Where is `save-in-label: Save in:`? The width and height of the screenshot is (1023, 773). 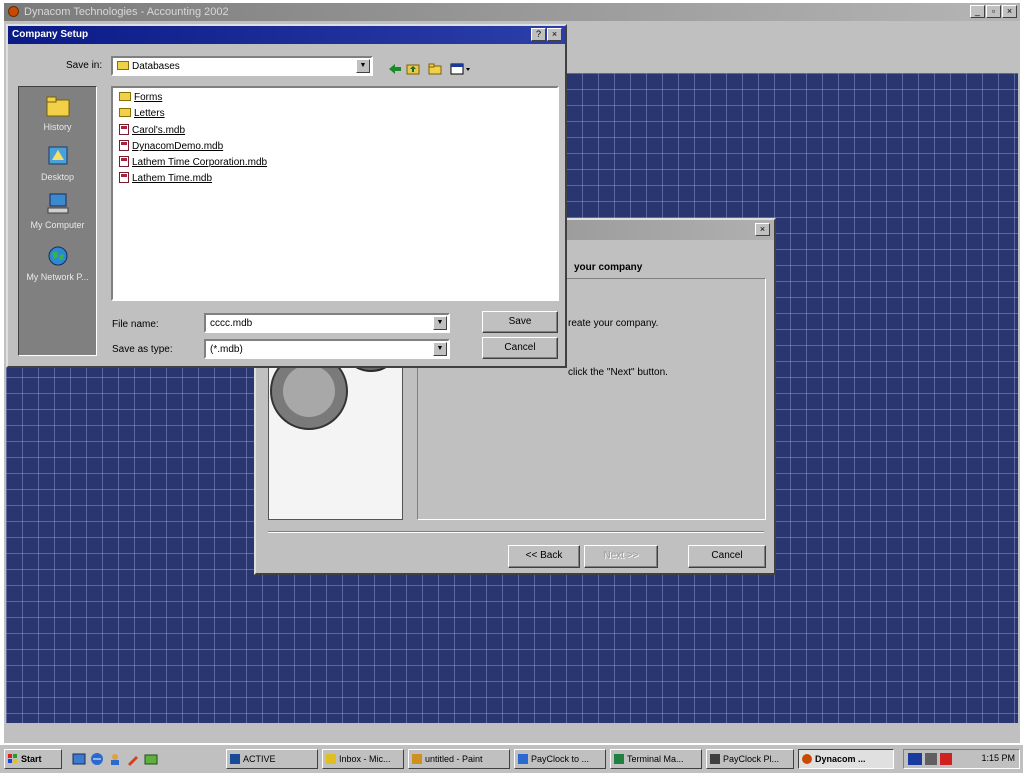
save-in-label: Save in: is located at coordinates (84, 65).